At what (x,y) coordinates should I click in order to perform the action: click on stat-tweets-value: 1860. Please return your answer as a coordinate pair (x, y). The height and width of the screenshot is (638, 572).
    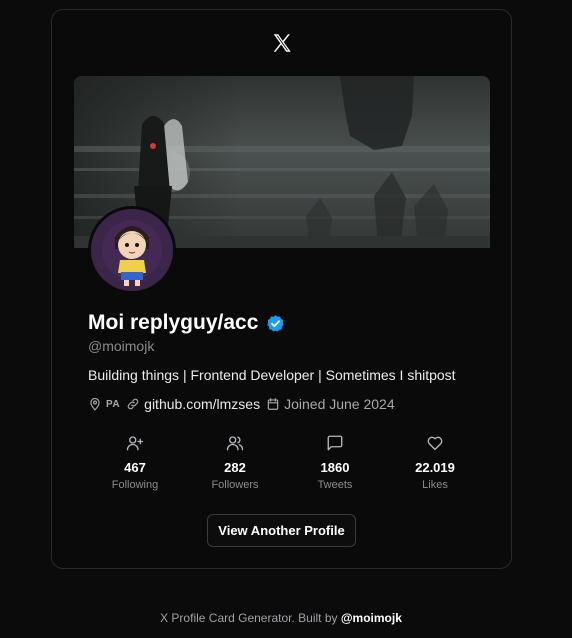
    Looking at the image, I should click on (335, 467).